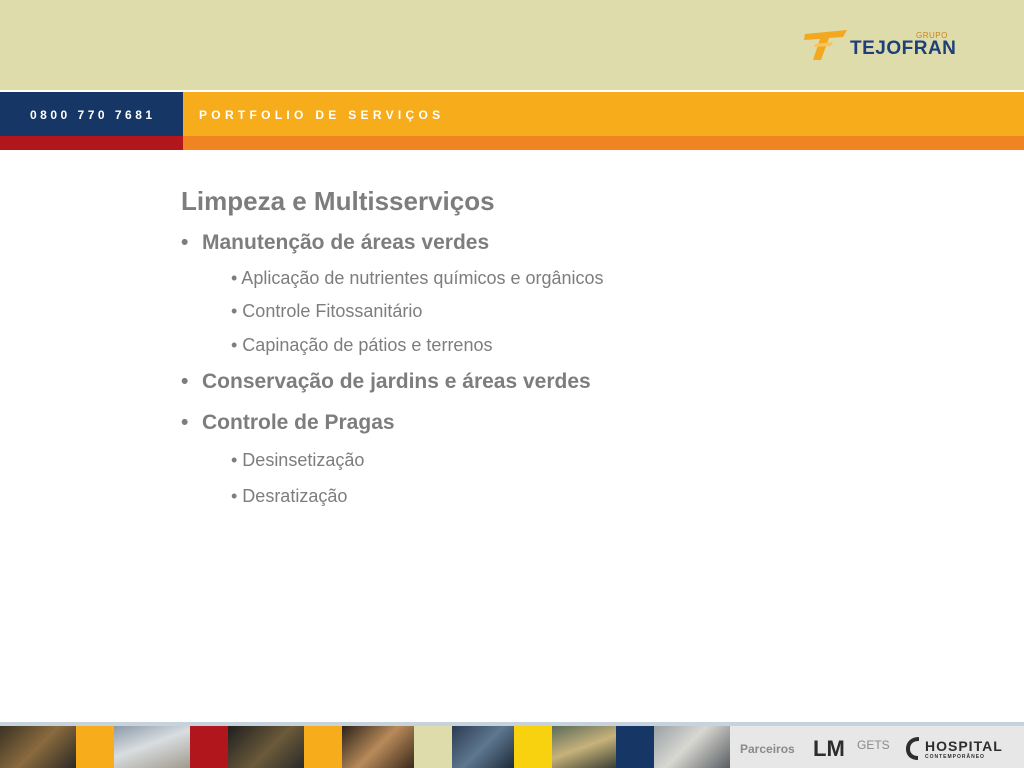 Image resolution: width=1024 pixels, height=768 pixels. Describe the element at coordinates (289, 496) in the screenshot. I see `sub-list-item: • Desratização` at that location.